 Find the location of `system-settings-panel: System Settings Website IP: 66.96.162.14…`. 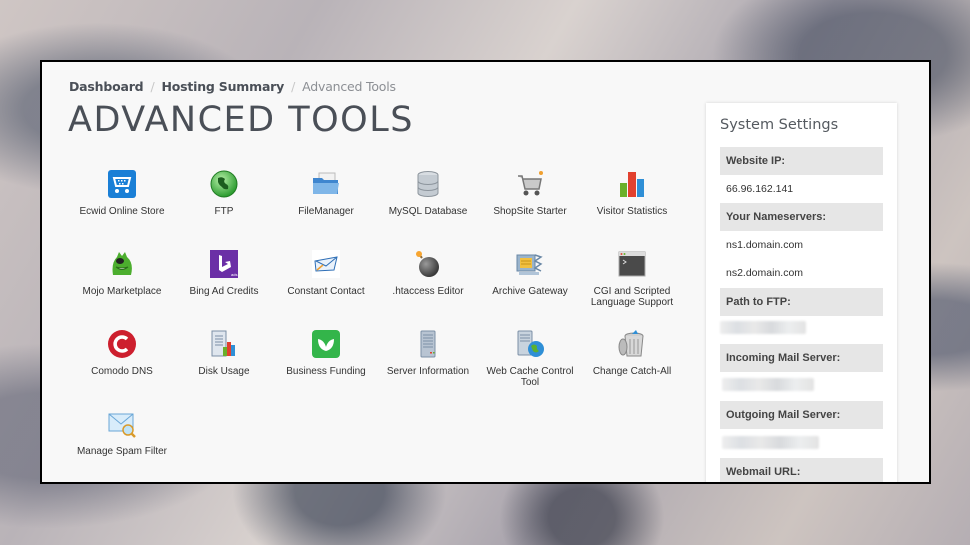

system-settings-panel: System Settings Website IP: 66.96.162.14… is located at coordinates (801, 292).